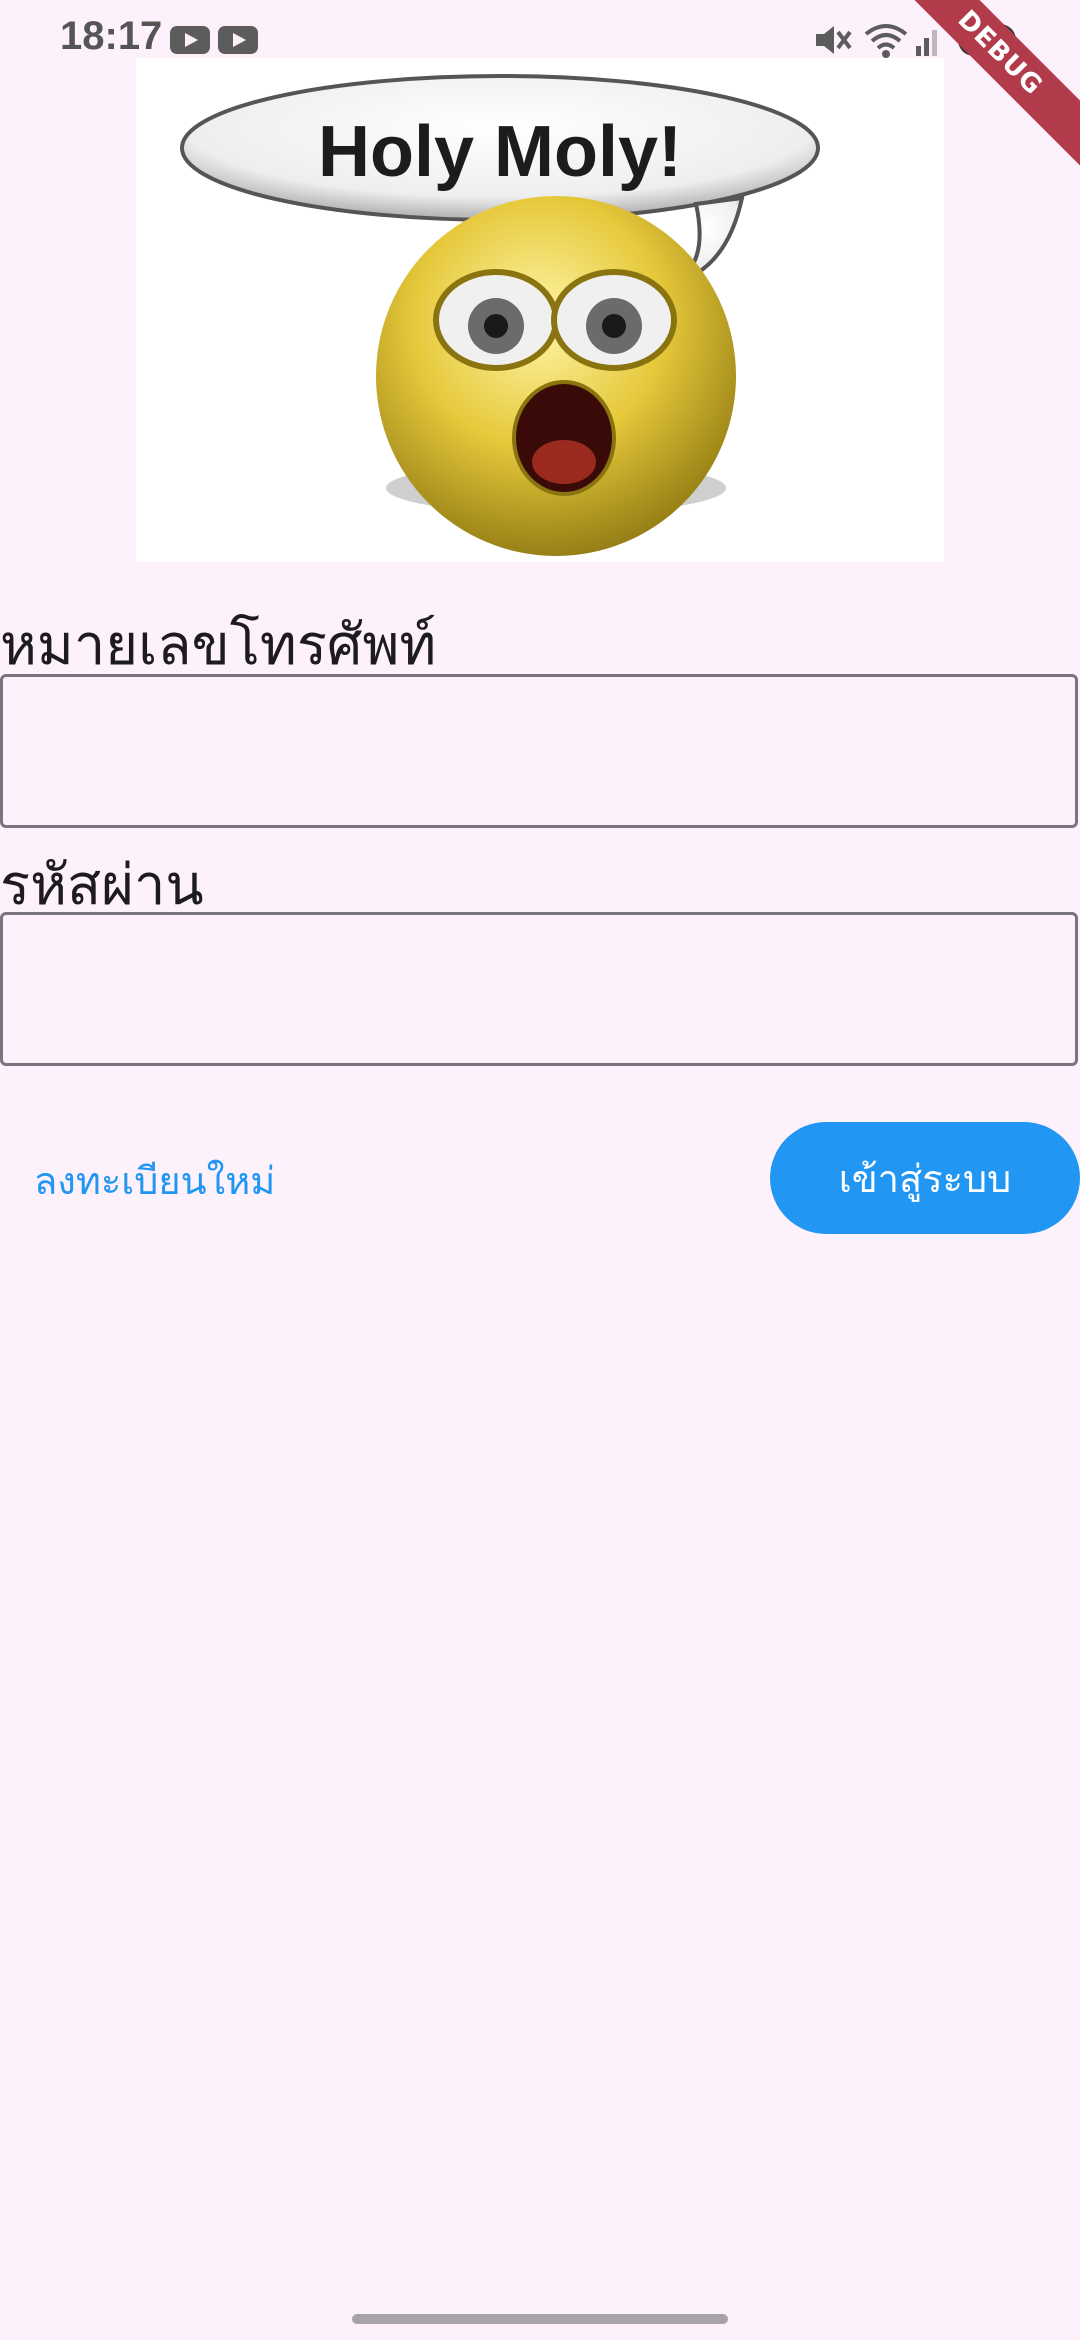 The width and height of the screenshot is (1080, 2340). I want to click on wifi-icon, so click(886, 41).